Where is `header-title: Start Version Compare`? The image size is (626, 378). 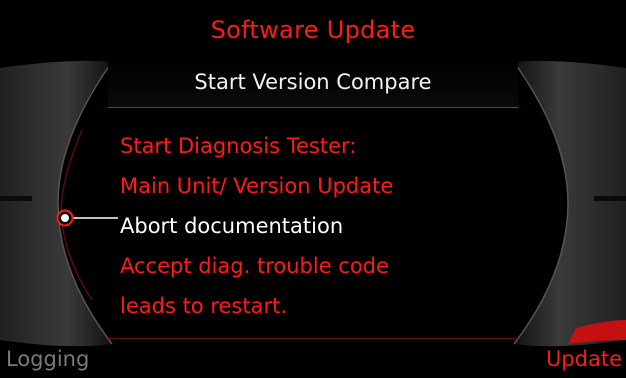
header-title: Start Version Compare is located at coordinates (313, 82).